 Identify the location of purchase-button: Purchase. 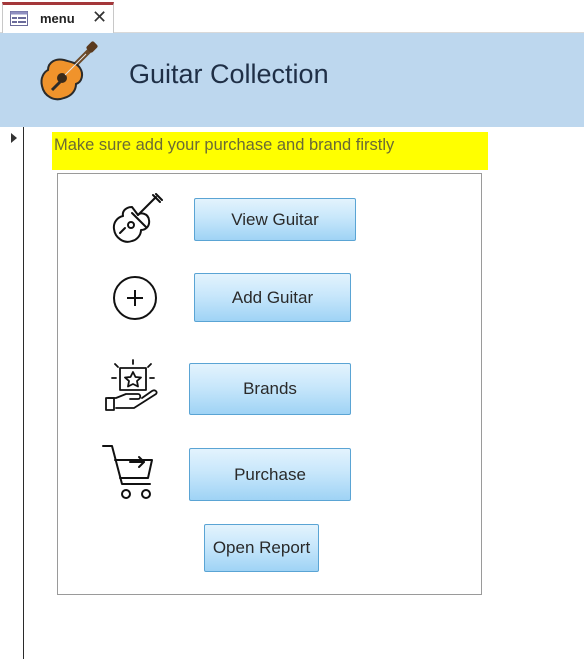
(270, 474).